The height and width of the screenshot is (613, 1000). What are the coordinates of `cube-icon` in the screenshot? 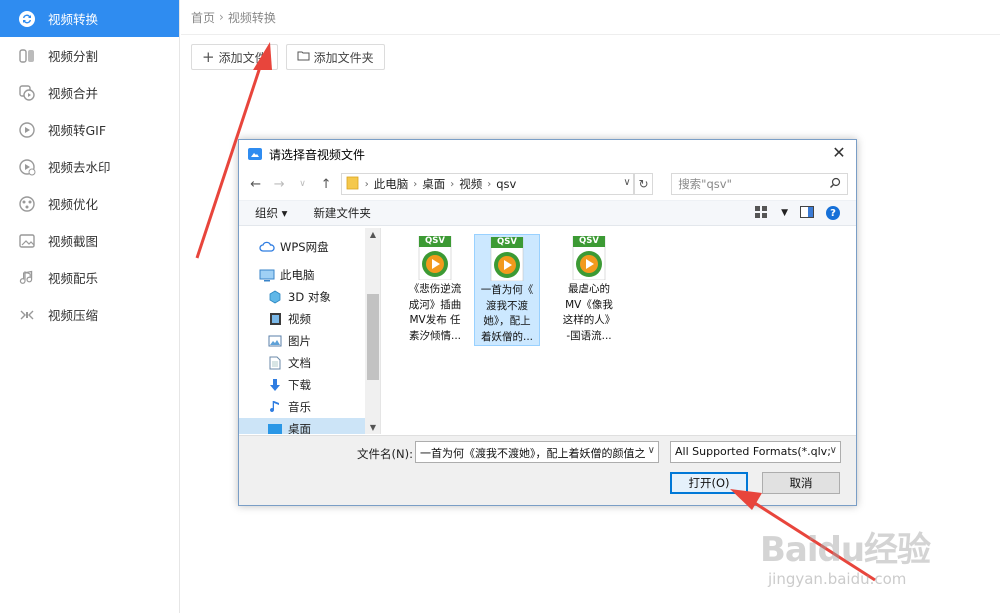 It's located at (275, 297).